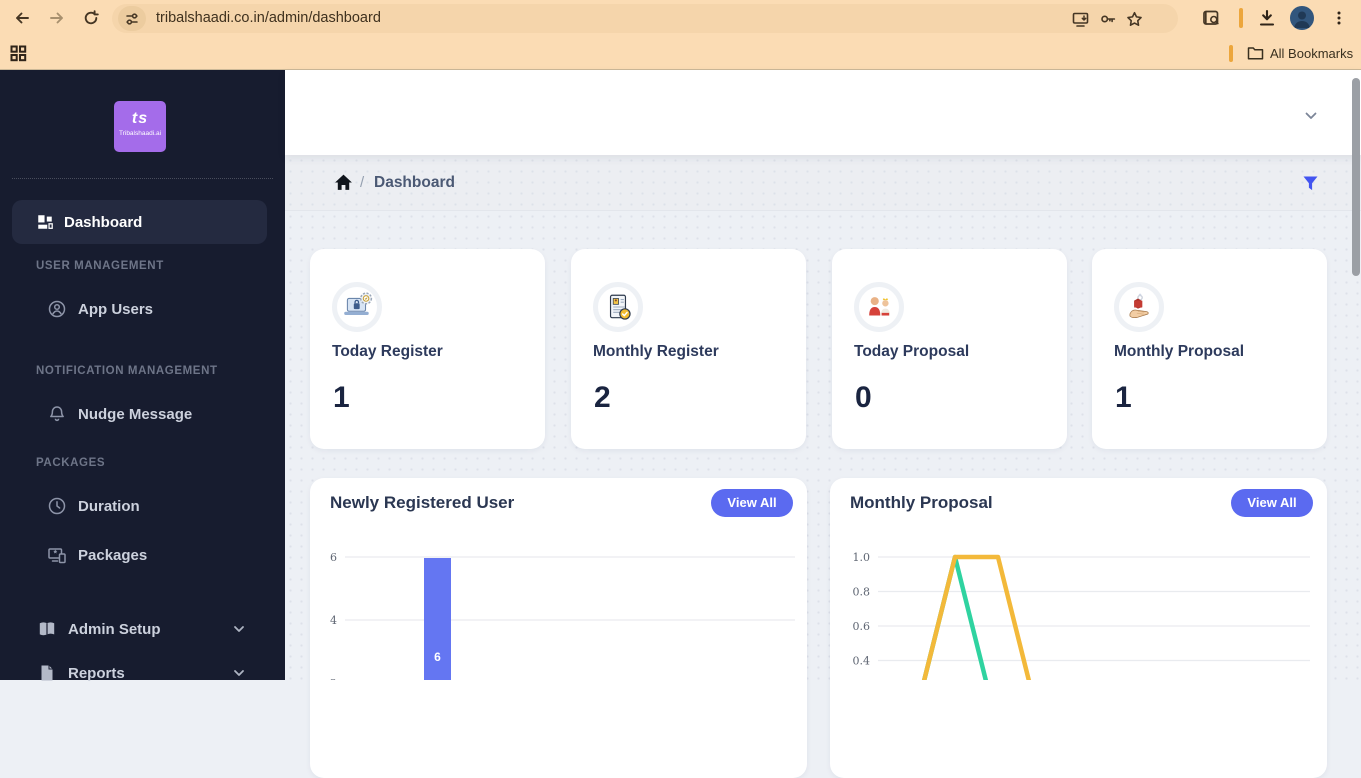 The height and width of the screenshot is (778, 1361). I want to click on browser-toolbar: tribalshaadi.co.in/admin/dashboard, so click(680, 18).